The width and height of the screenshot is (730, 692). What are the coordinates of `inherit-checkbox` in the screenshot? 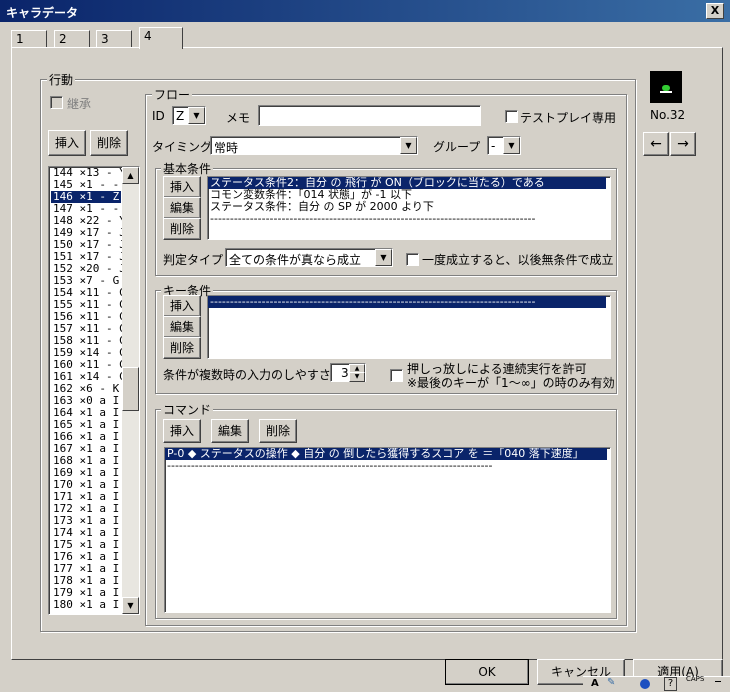 It's located at (56, 102).